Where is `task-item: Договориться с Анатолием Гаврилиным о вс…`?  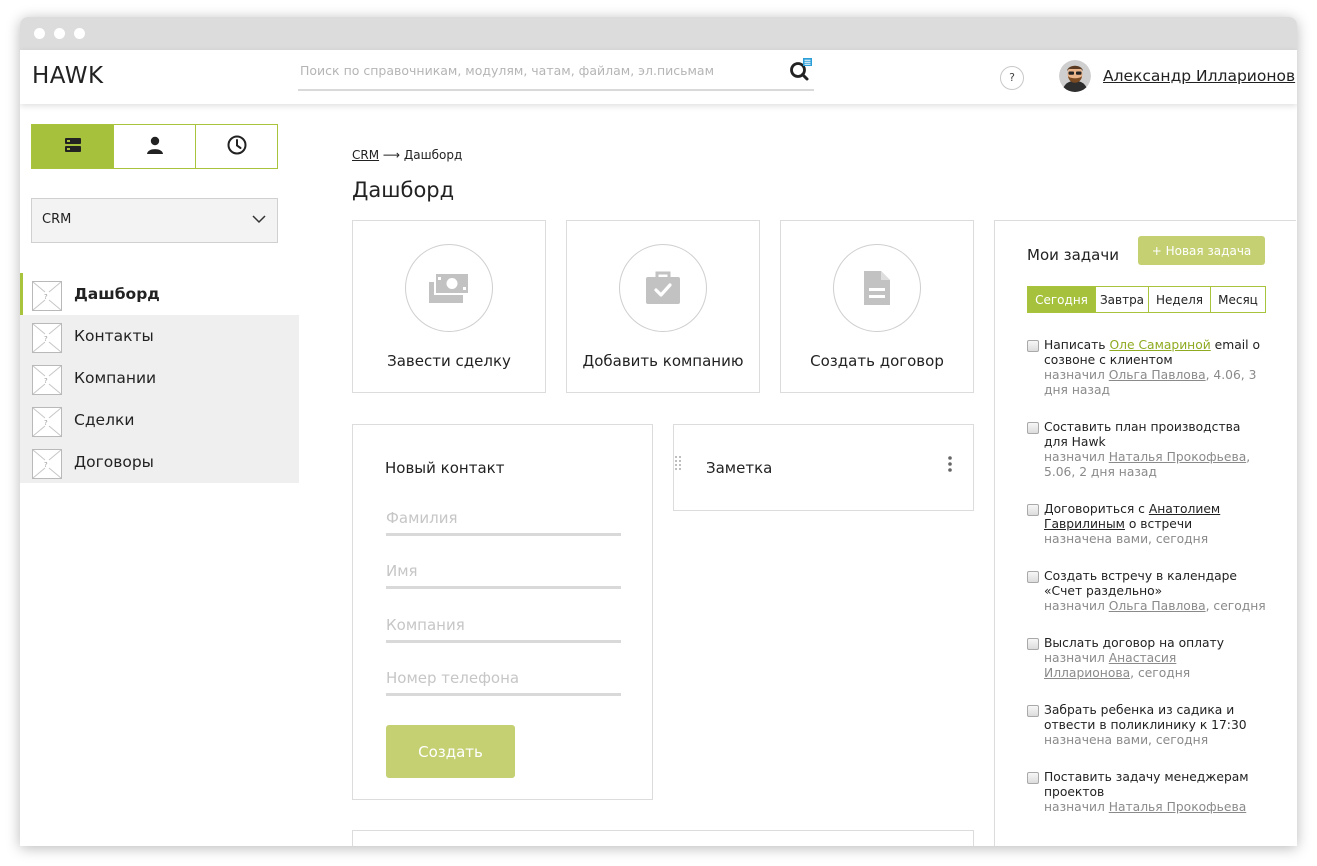 task-item: Договориться с Анатолием Гаврилиным о вс… is located at coordinates (1147, 524).